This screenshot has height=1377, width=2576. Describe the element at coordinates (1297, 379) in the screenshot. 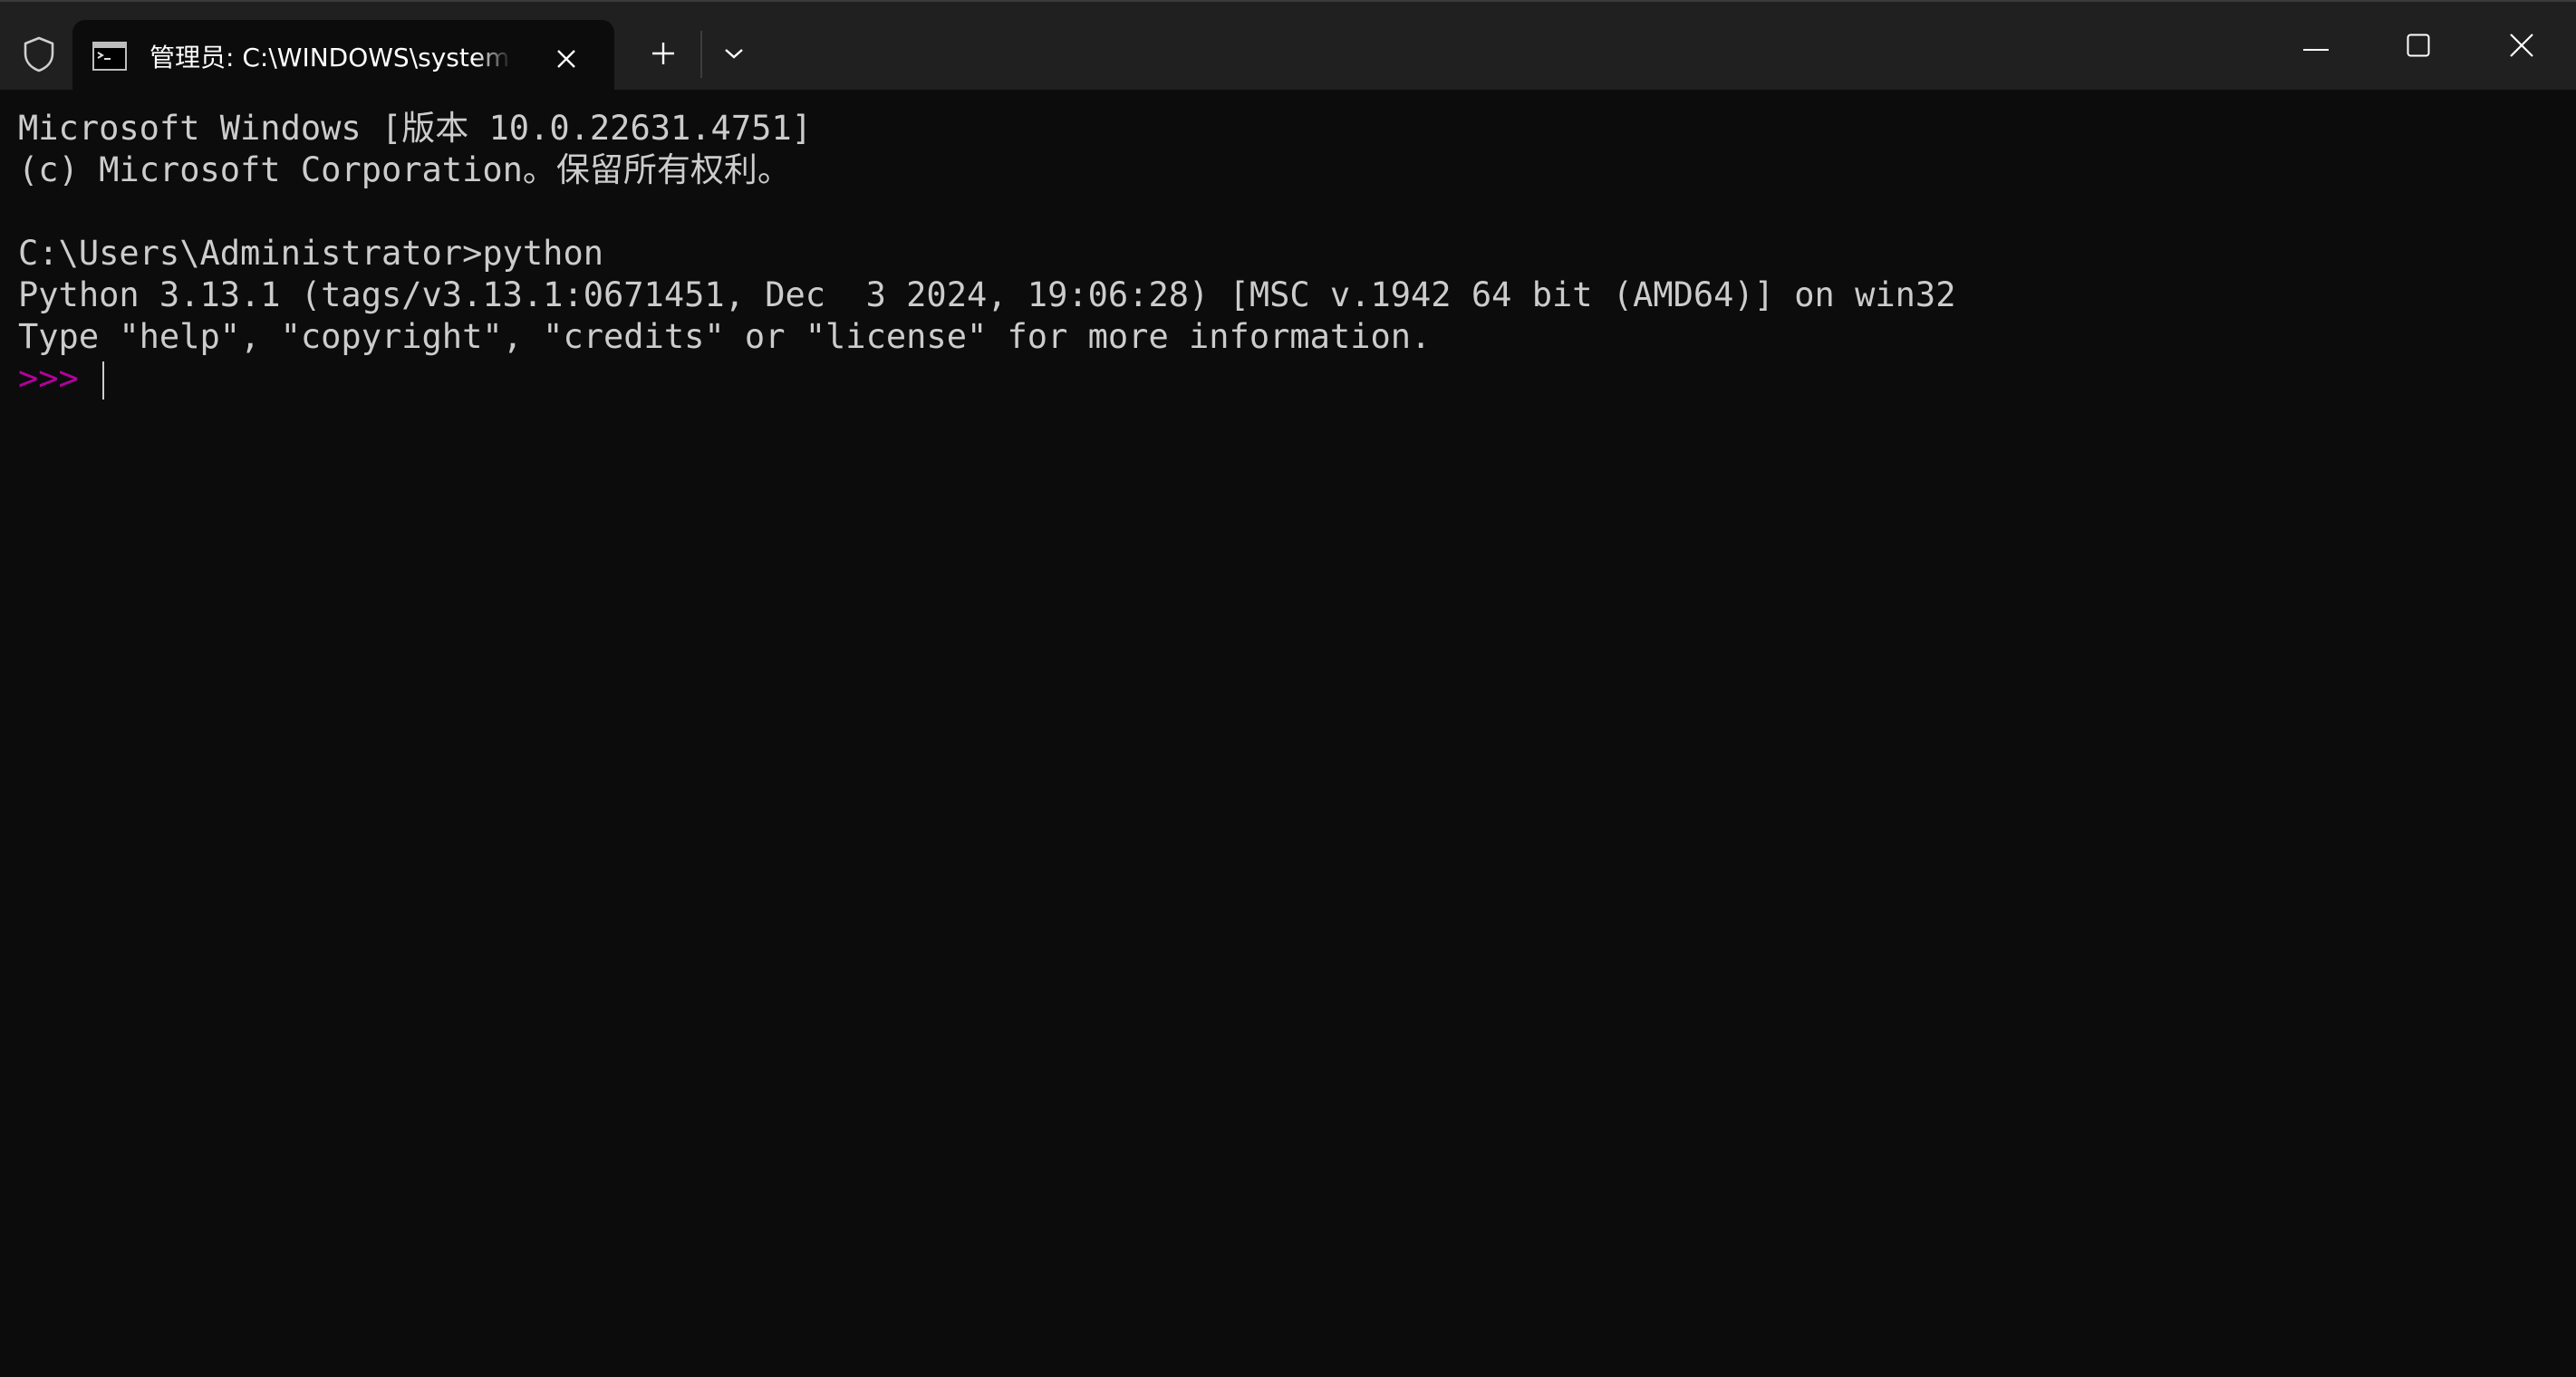

I see `prompt-line: >>>` at that location.